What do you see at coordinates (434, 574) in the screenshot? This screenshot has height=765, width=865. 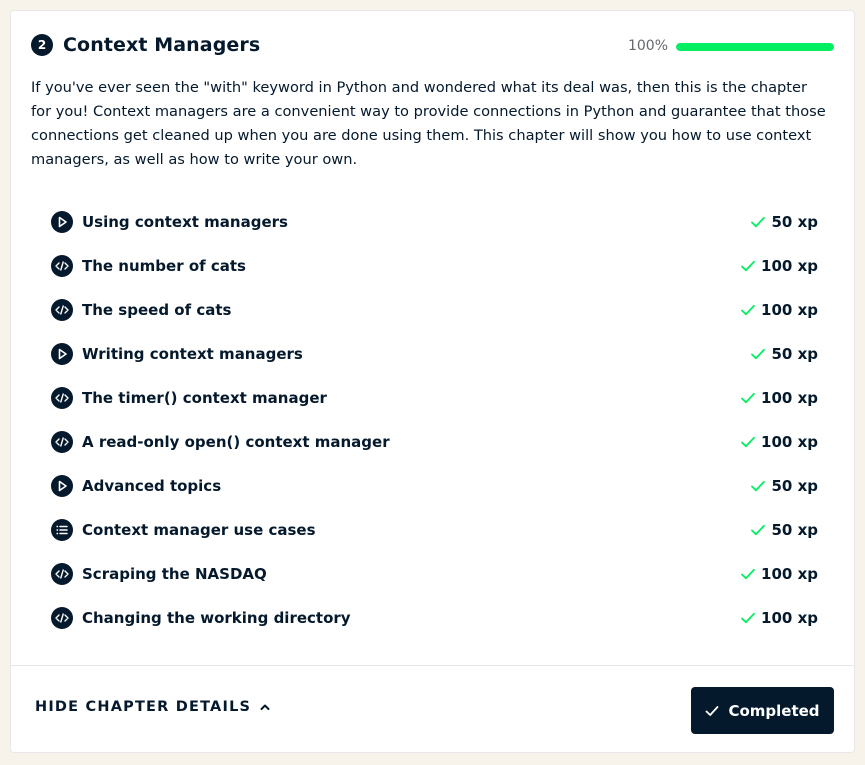 I see `exercise-item: Scraping the NASDAQ 100 xp` at bounding box center [434, 574].